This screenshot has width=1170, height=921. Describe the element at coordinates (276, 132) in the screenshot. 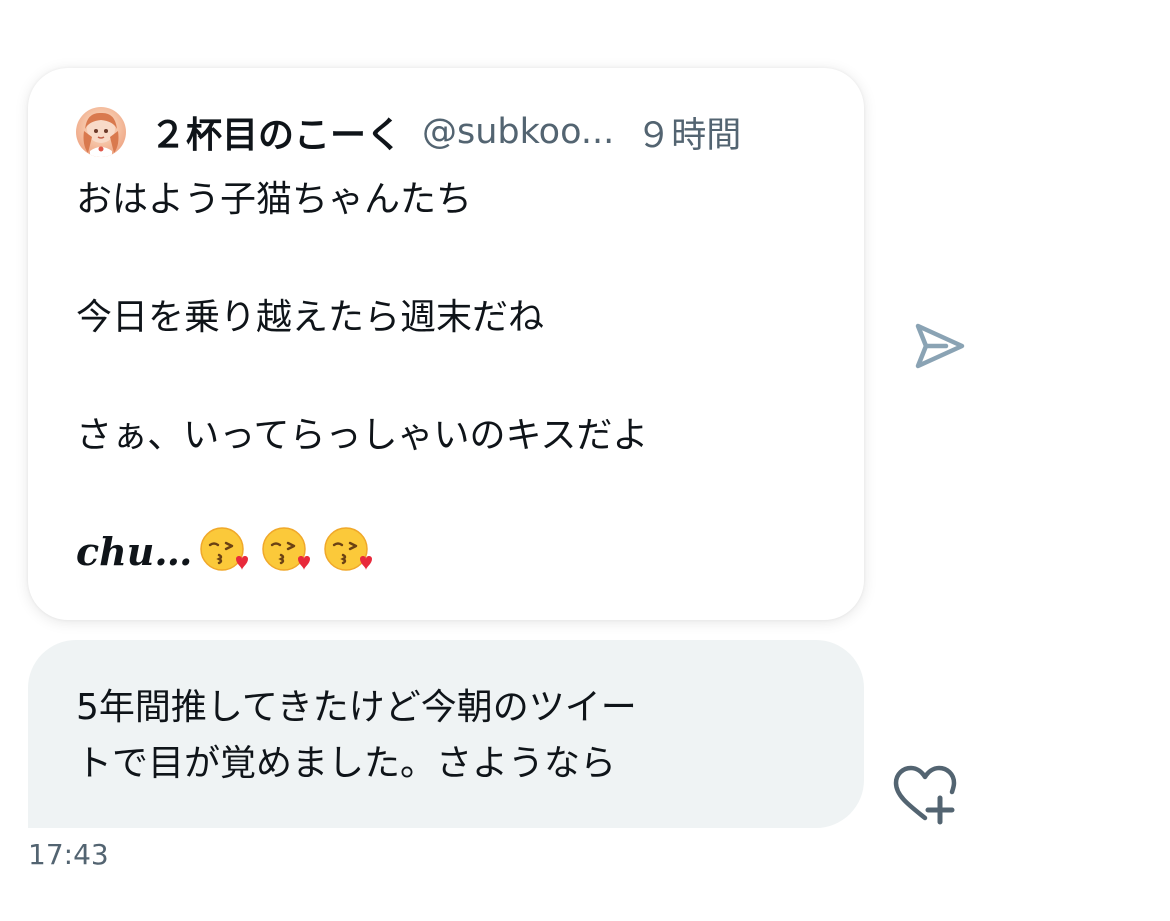

I see `display-name: ２杯目のこーく` at that location.